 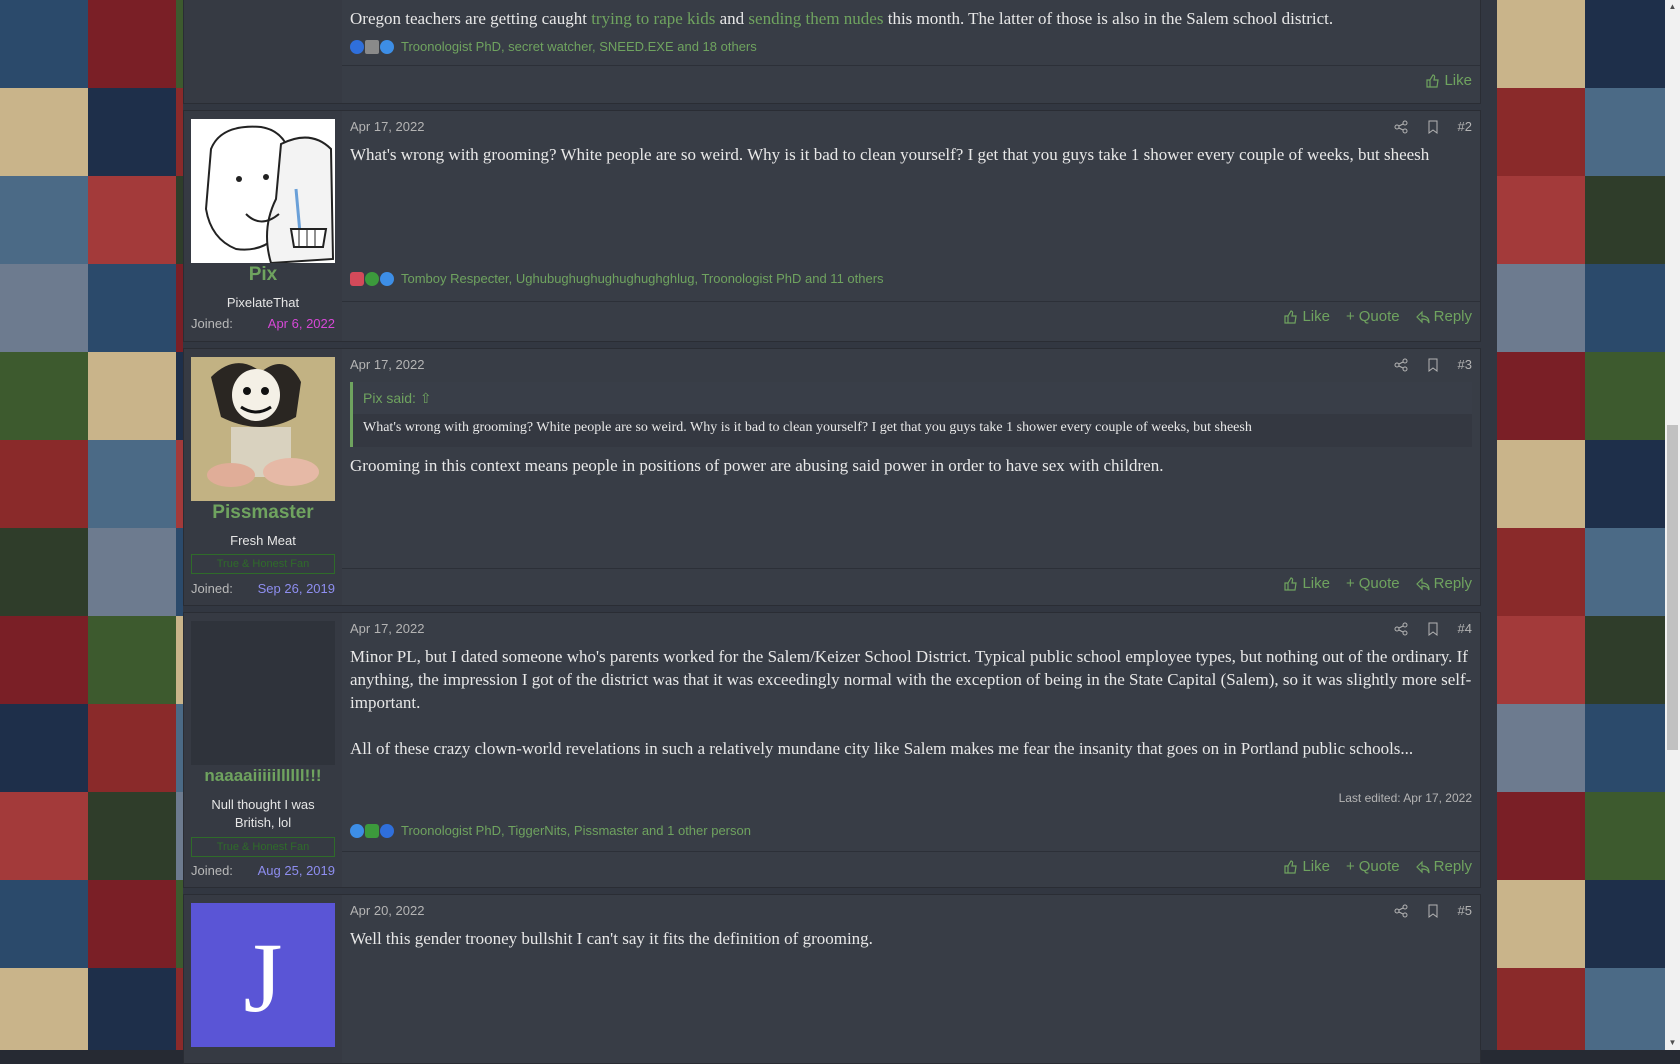 I want to click on link-sending-them-nudes: sending them nudes, so click(x=815, y=18).